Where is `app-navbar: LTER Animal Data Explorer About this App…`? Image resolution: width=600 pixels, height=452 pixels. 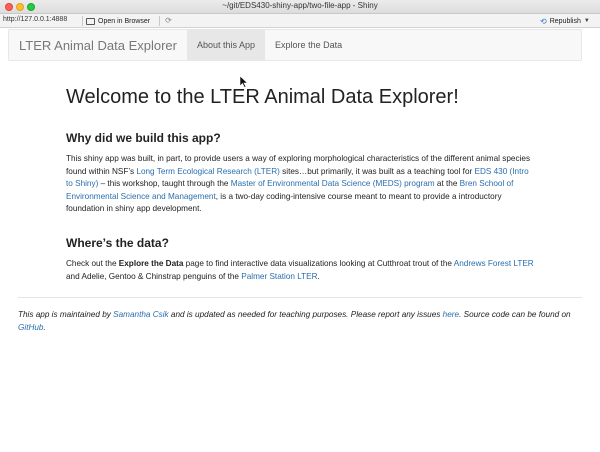
app-navbar: LTER Animal Data Explorer About this App… is located at coordinates (295, 45).